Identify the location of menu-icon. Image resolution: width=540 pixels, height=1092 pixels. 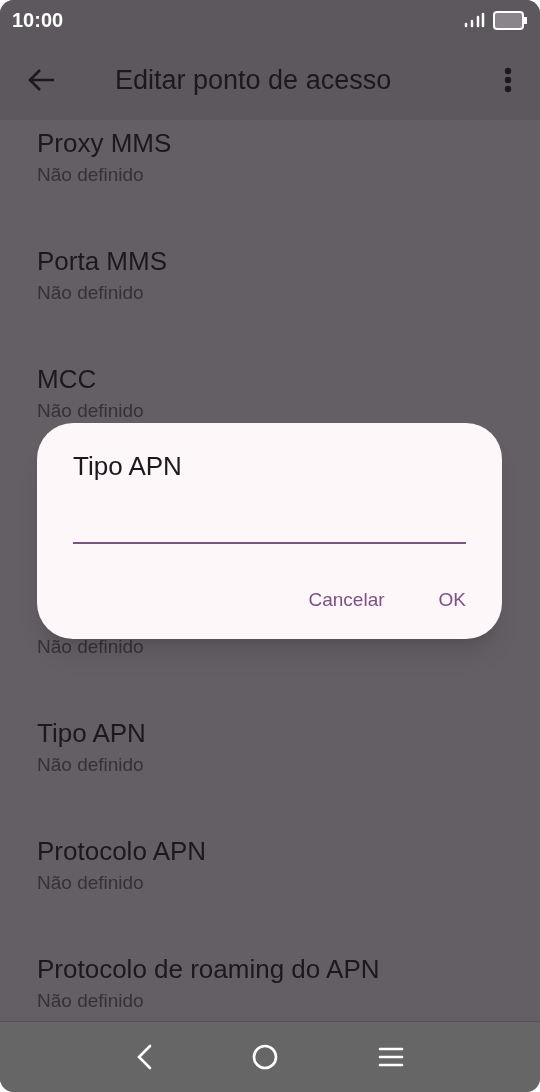
(391, 1057).